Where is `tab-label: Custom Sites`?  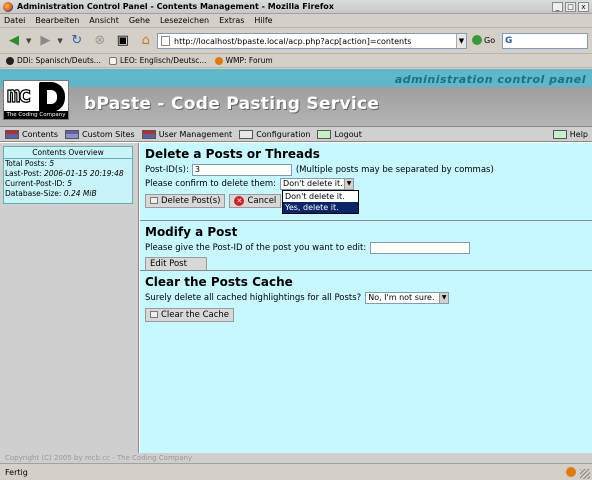 tab-label: Custom Sites is located at coordinates (108, 134).